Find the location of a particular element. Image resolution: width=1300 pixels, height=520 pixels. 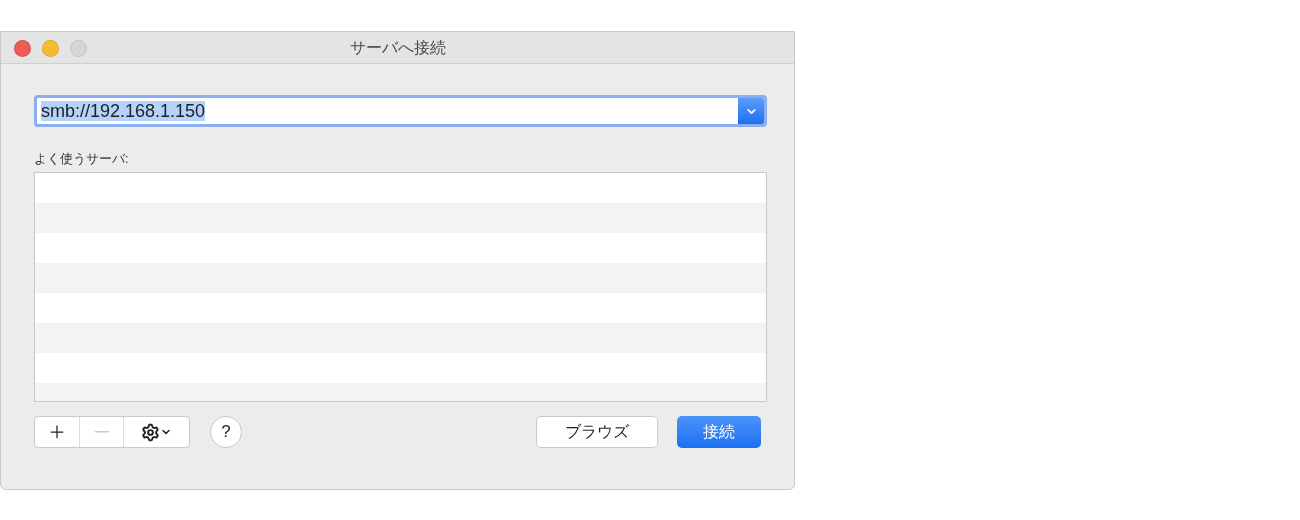

browse-button: ブラウズ is located at coordinates (597, 432).